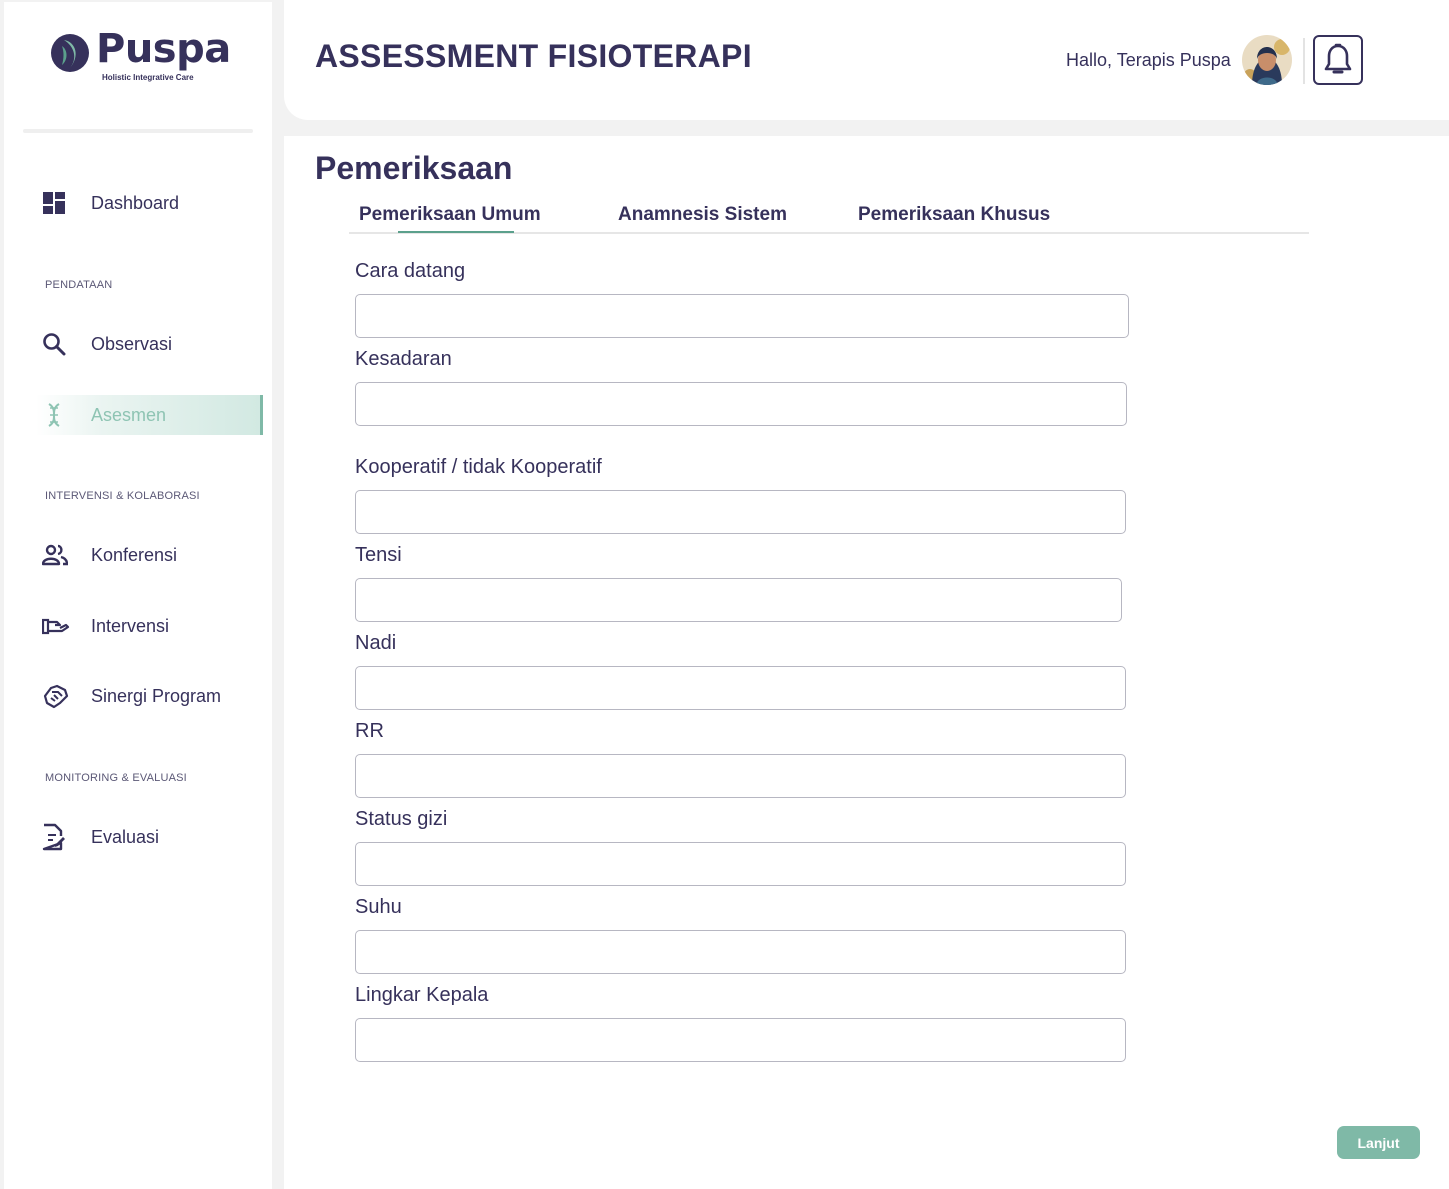  I want to click on section-title-pendataan: PENDATAAN, so click(79, 285).